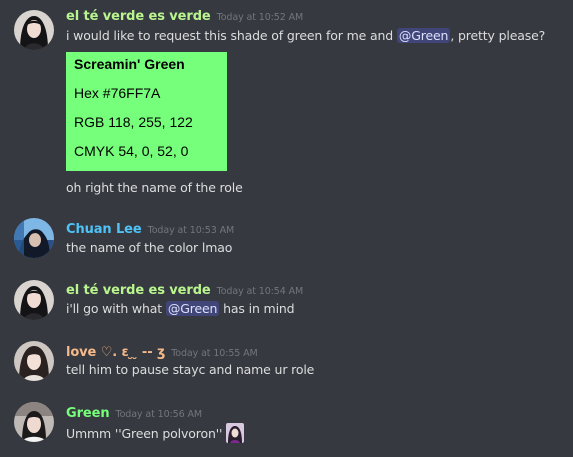 The width and height of the screenshot is (573, 457). I want to click on color-name: Screamin' Green, so click(129, 64).